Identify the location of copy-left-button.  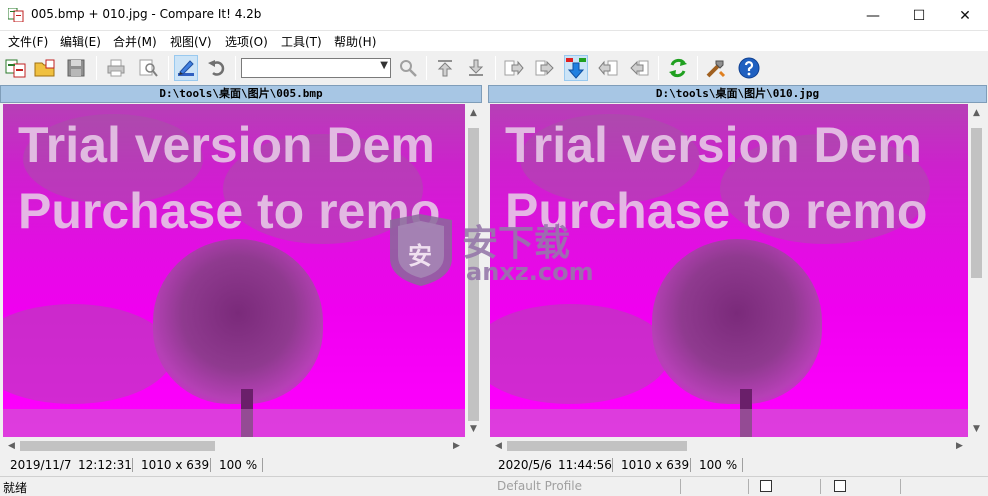
(608, 68).